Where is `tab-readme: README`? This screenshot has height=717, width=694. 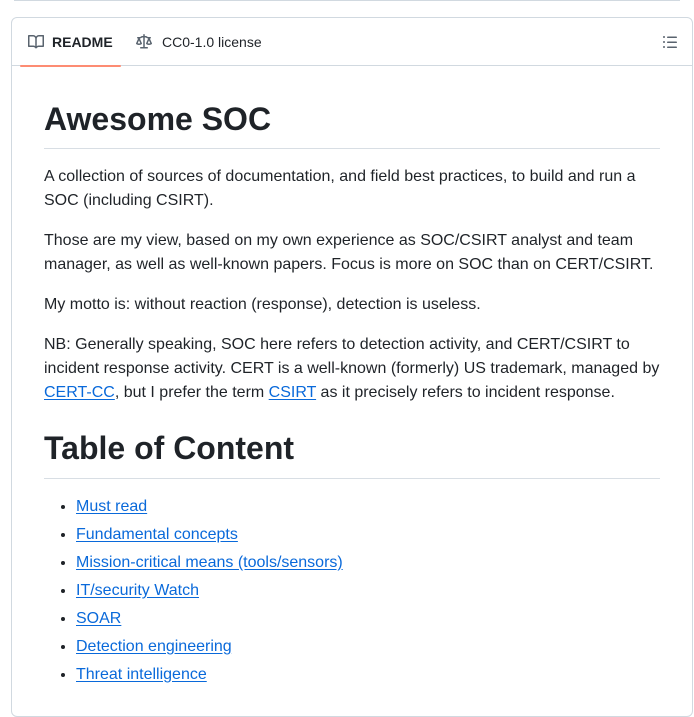
tab-readme: README is located at coordinates (70, 42).